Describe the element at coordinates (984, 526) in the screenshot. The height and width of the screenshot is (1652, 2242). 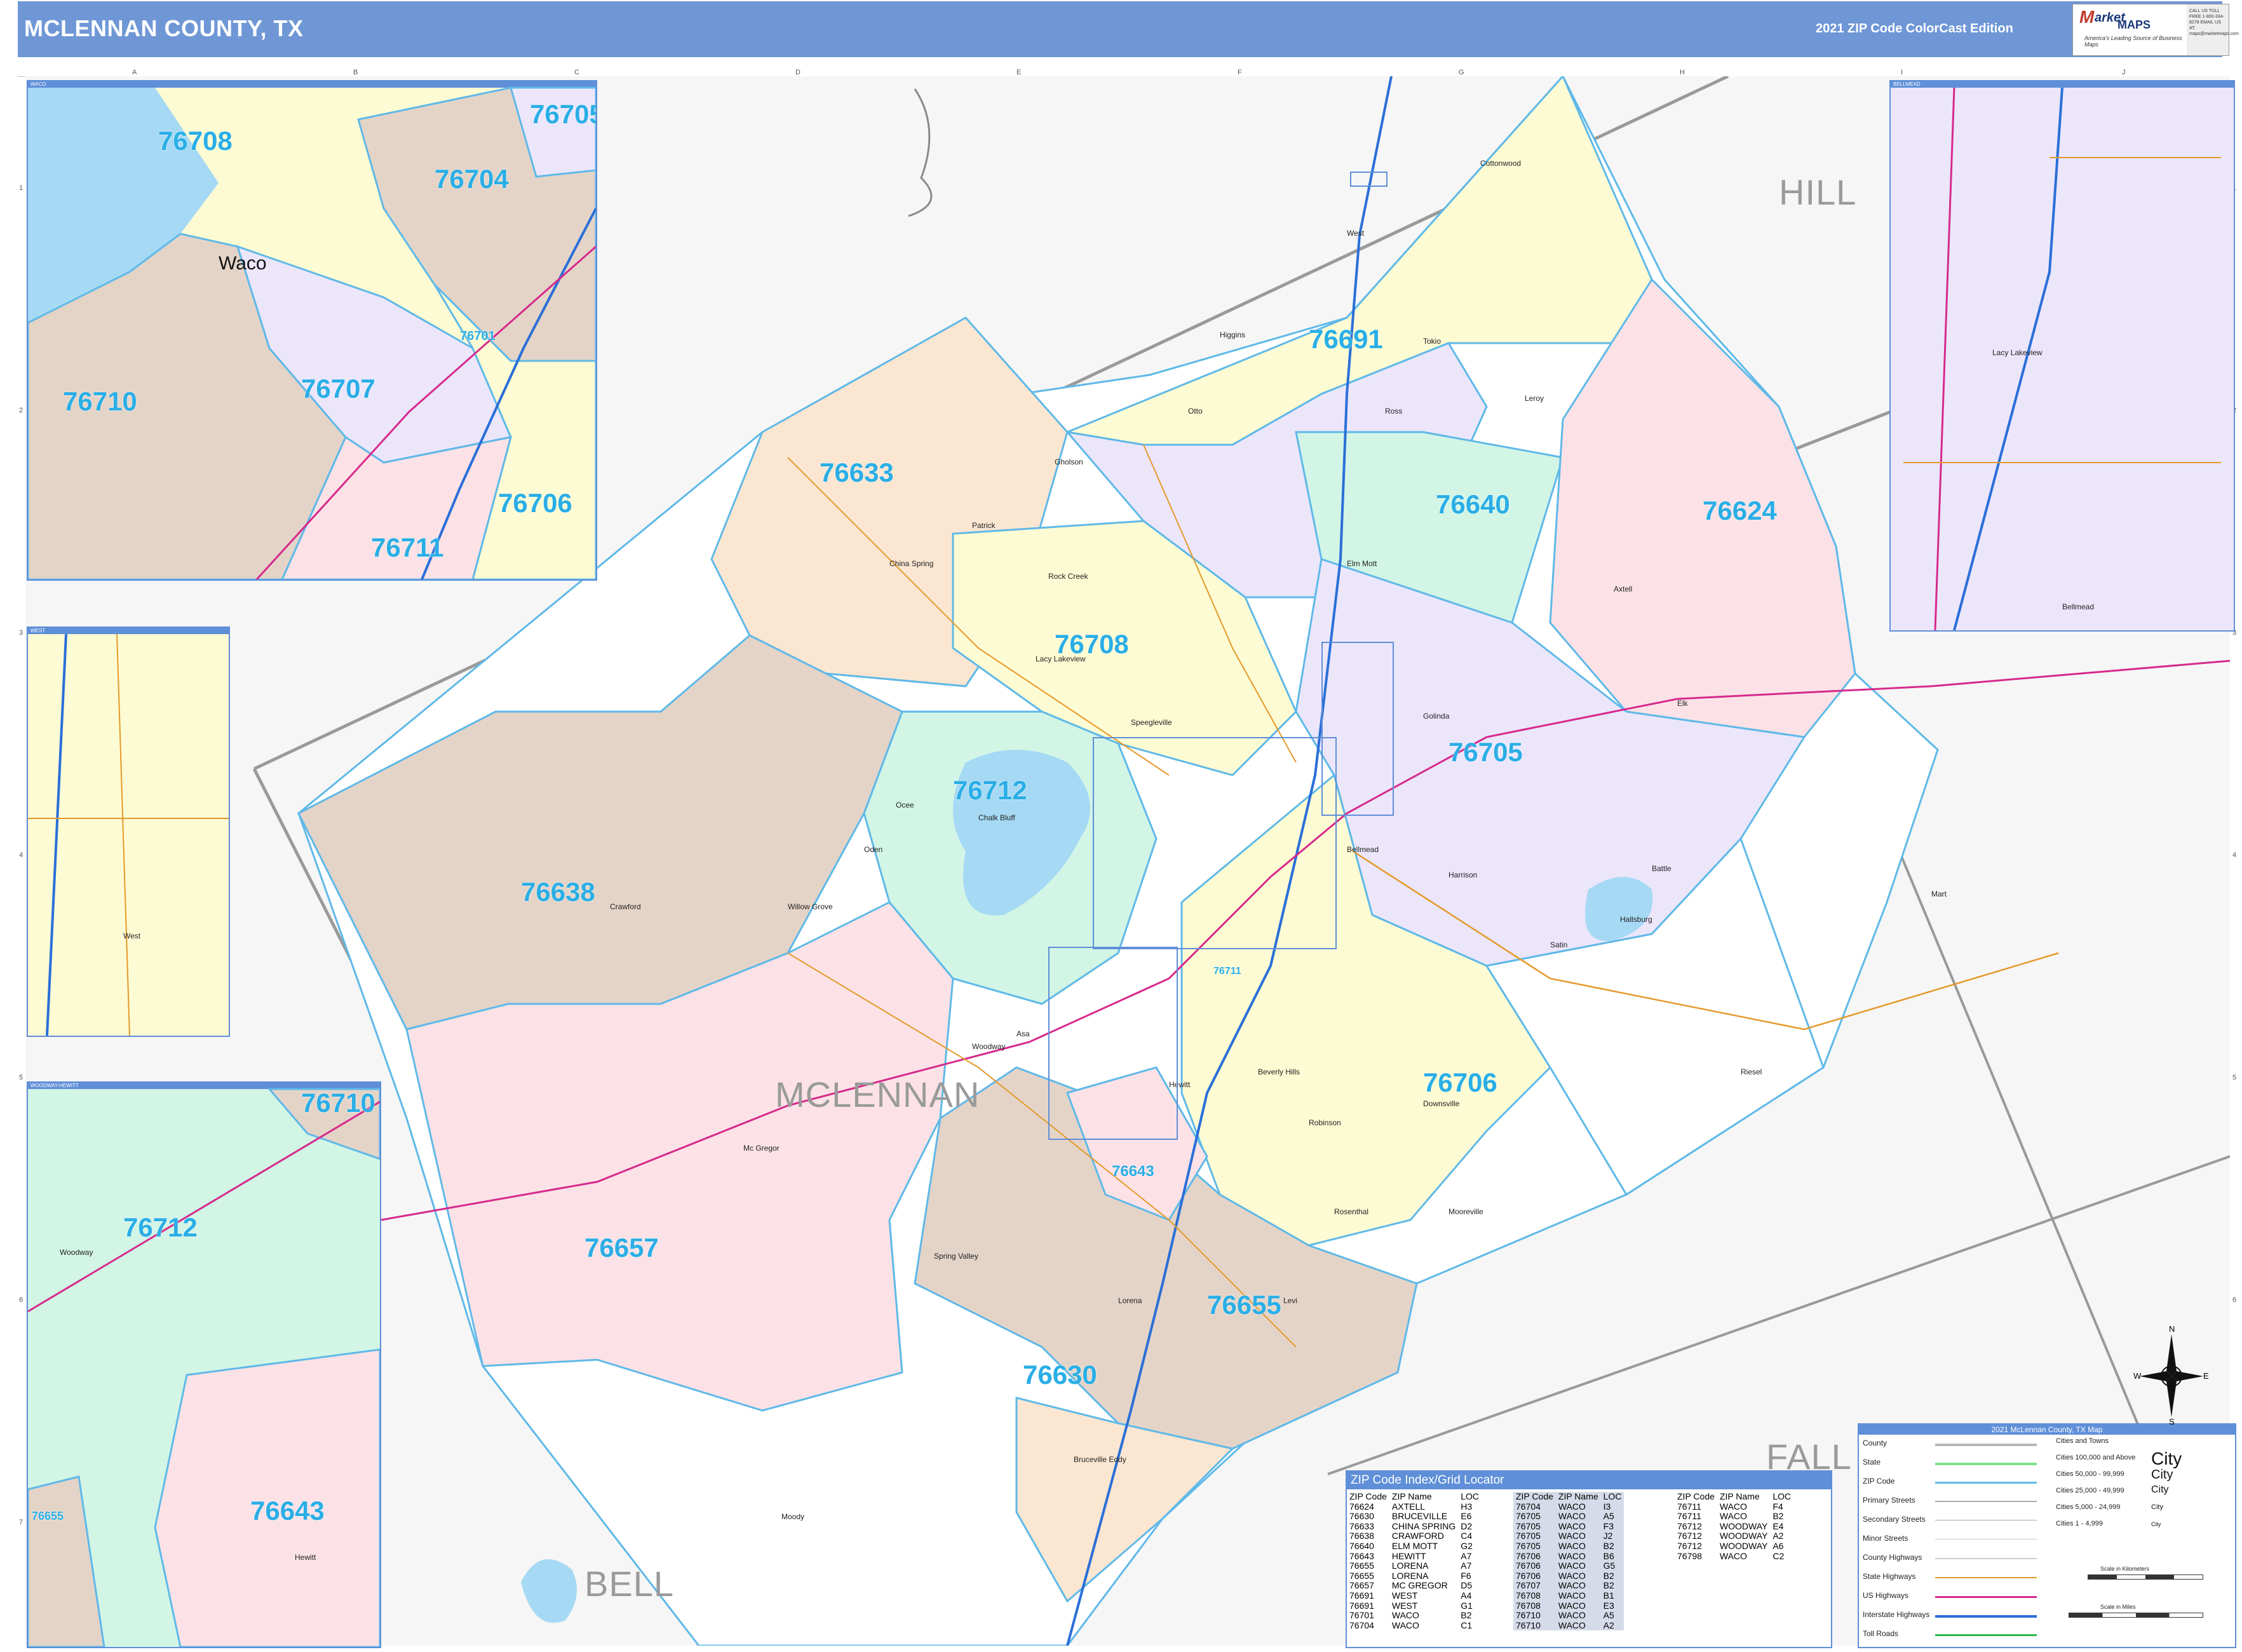
I see `place-patrick: Patrick` at that location.